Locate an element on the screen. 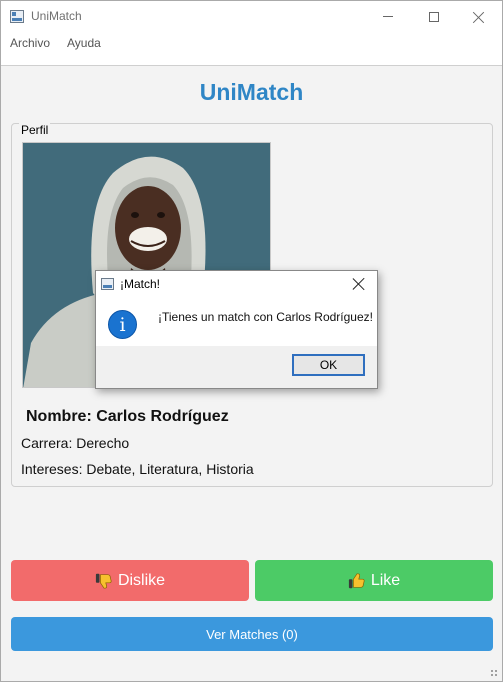 This screenshot has height=682, width=503. dialog-title: ¡Match! is located at coordinates (140, 284).